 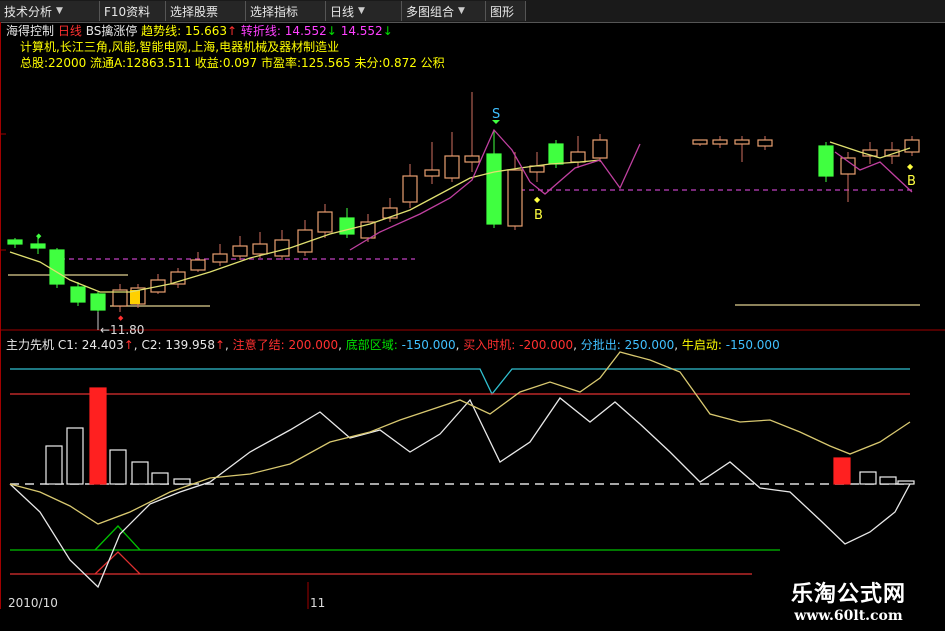 I want to click on bottom-zone-value: -150.000, so click(x=428, y=345).